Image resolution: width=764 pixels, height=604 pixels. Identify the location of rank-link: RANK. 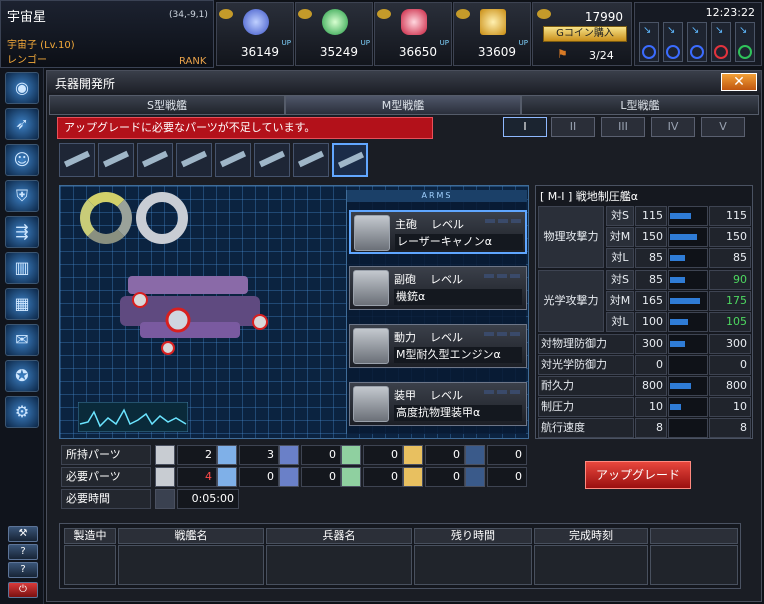
(192, 61).